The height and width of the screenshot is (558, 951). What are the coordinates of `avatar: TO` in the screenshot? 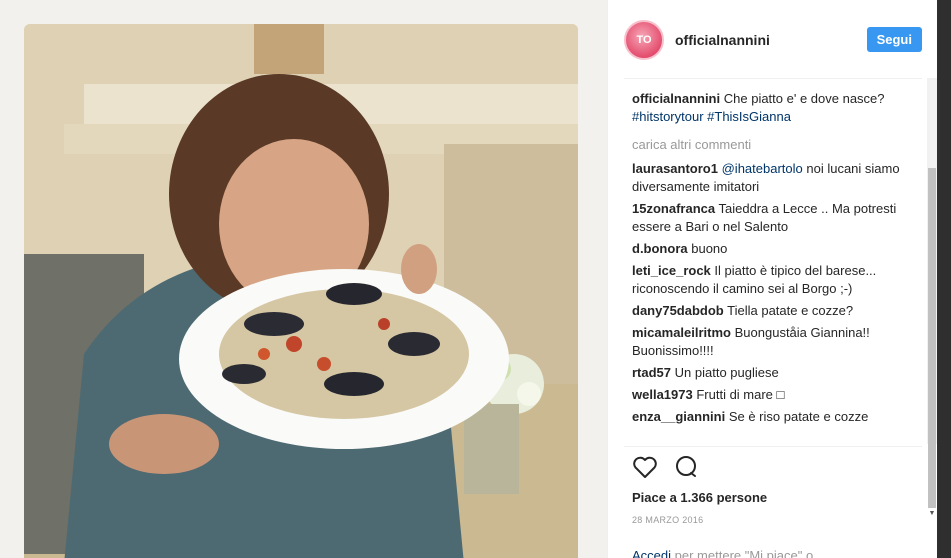 It's located at (644, 40).